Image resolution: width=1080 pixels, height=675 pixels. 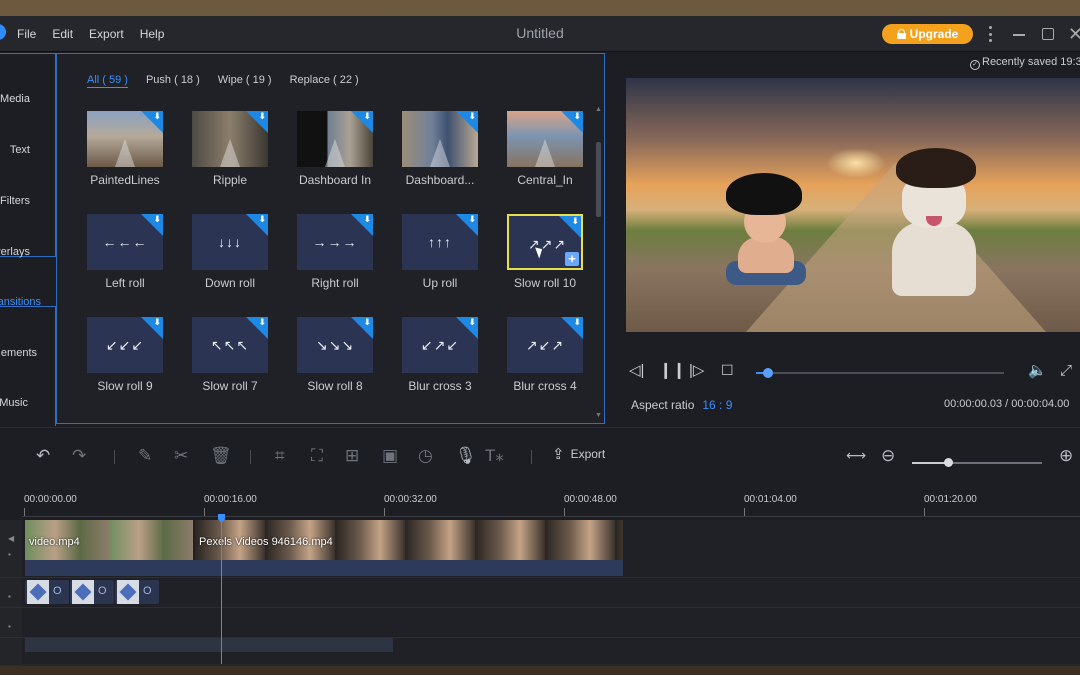 I want to click on transition-thumbnail: ↗↗↗ ⬇ +, so click(x=545, y=242).